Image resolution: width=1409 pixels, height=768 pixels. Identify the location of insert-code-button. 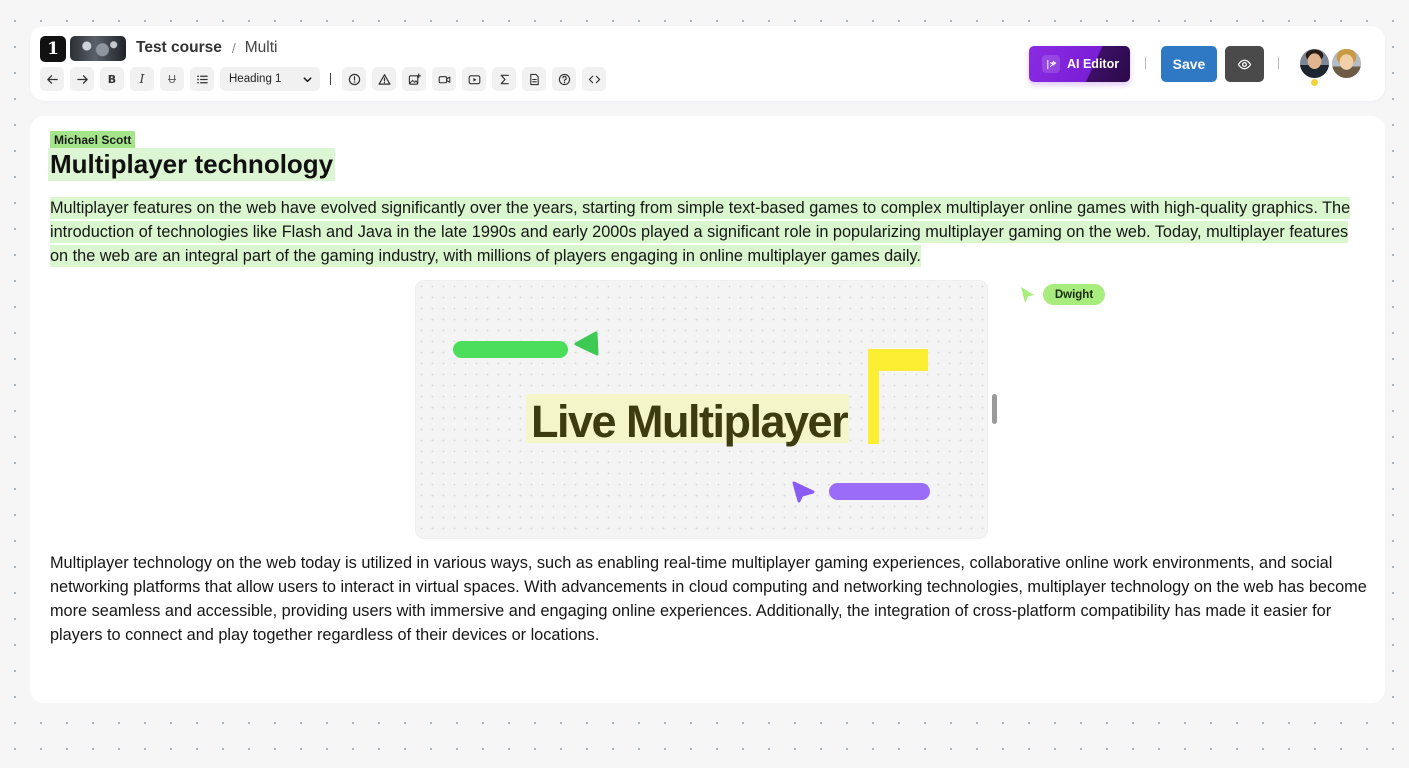
(594, 79).